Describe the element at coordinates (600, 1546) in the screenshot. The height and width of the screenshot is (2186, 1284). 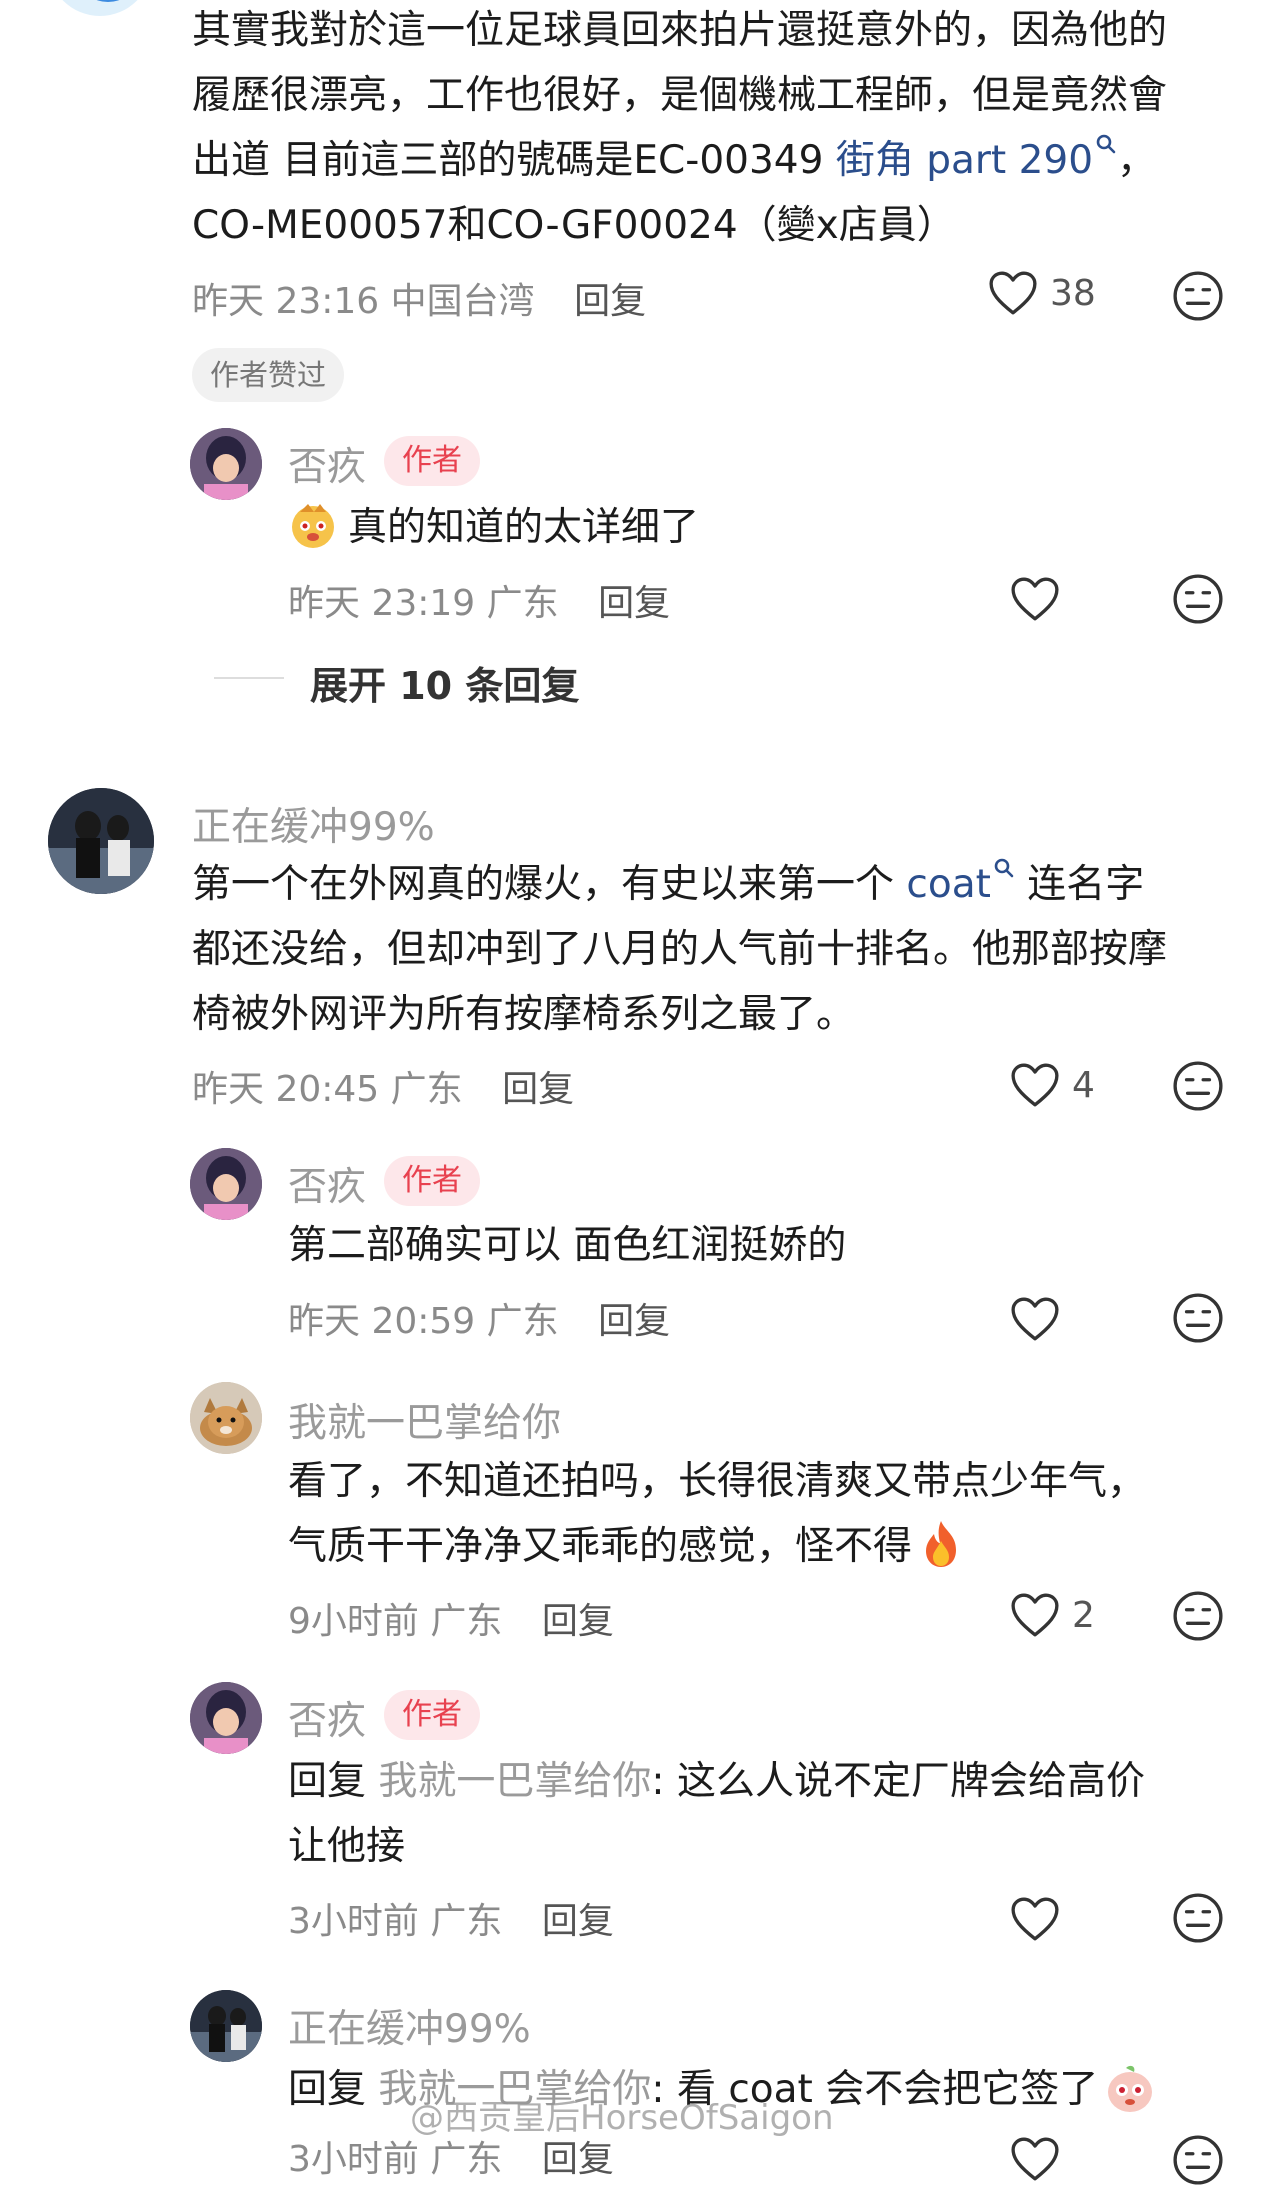
I see `reply-text-segment: 气质干干净净又乖乖的感觉，怪不得` at that location.